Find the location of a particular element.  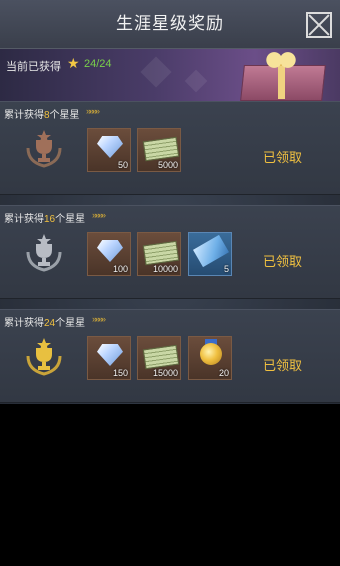

header-bar: 生涯星级奖励 is located at coordinates (170, 24).